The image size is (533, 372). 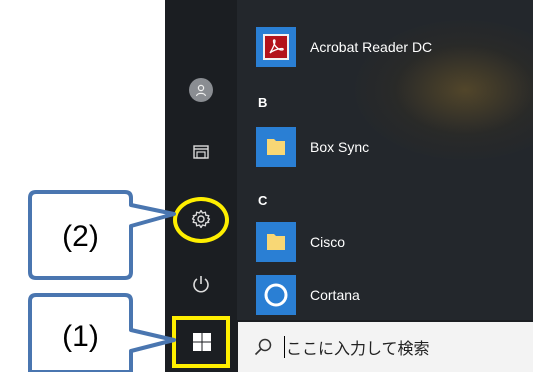 I want to click on callout-2-label: (2), so click(x=80, y=236).